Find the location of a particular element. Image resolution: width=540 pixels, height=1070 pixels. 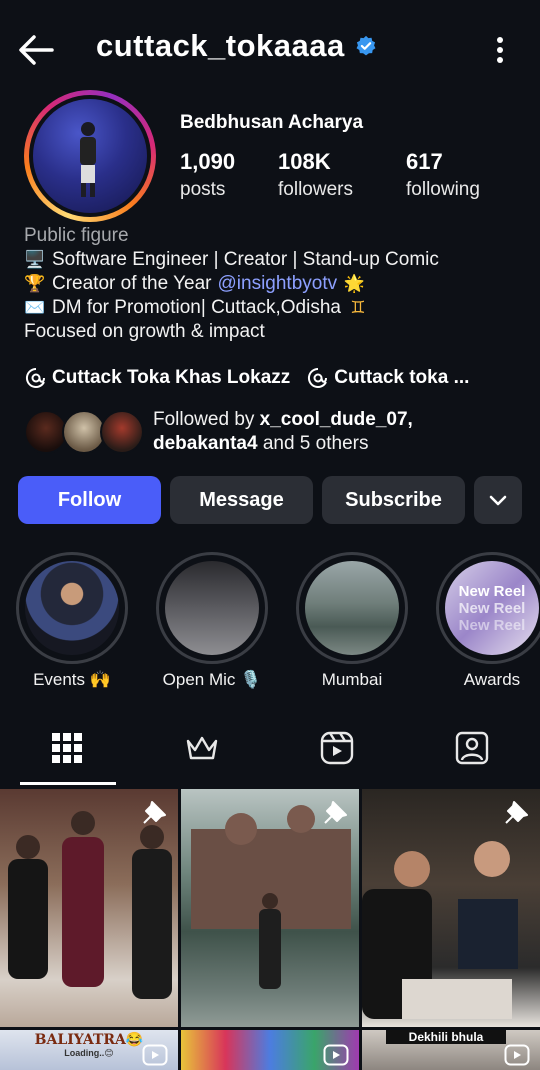

verified-badge-icon is located at coordinates (366, 45).